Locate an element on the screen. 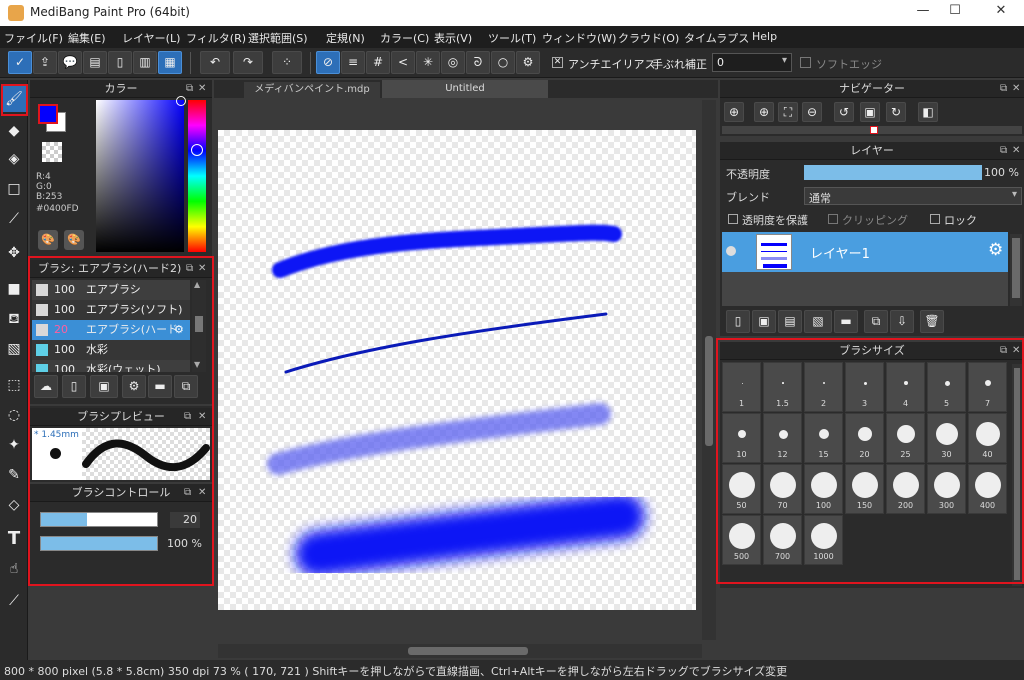 This screenshot has height=680, width=1024. lasso-tool-icon: ◌ is located at coordinates (14, 415).